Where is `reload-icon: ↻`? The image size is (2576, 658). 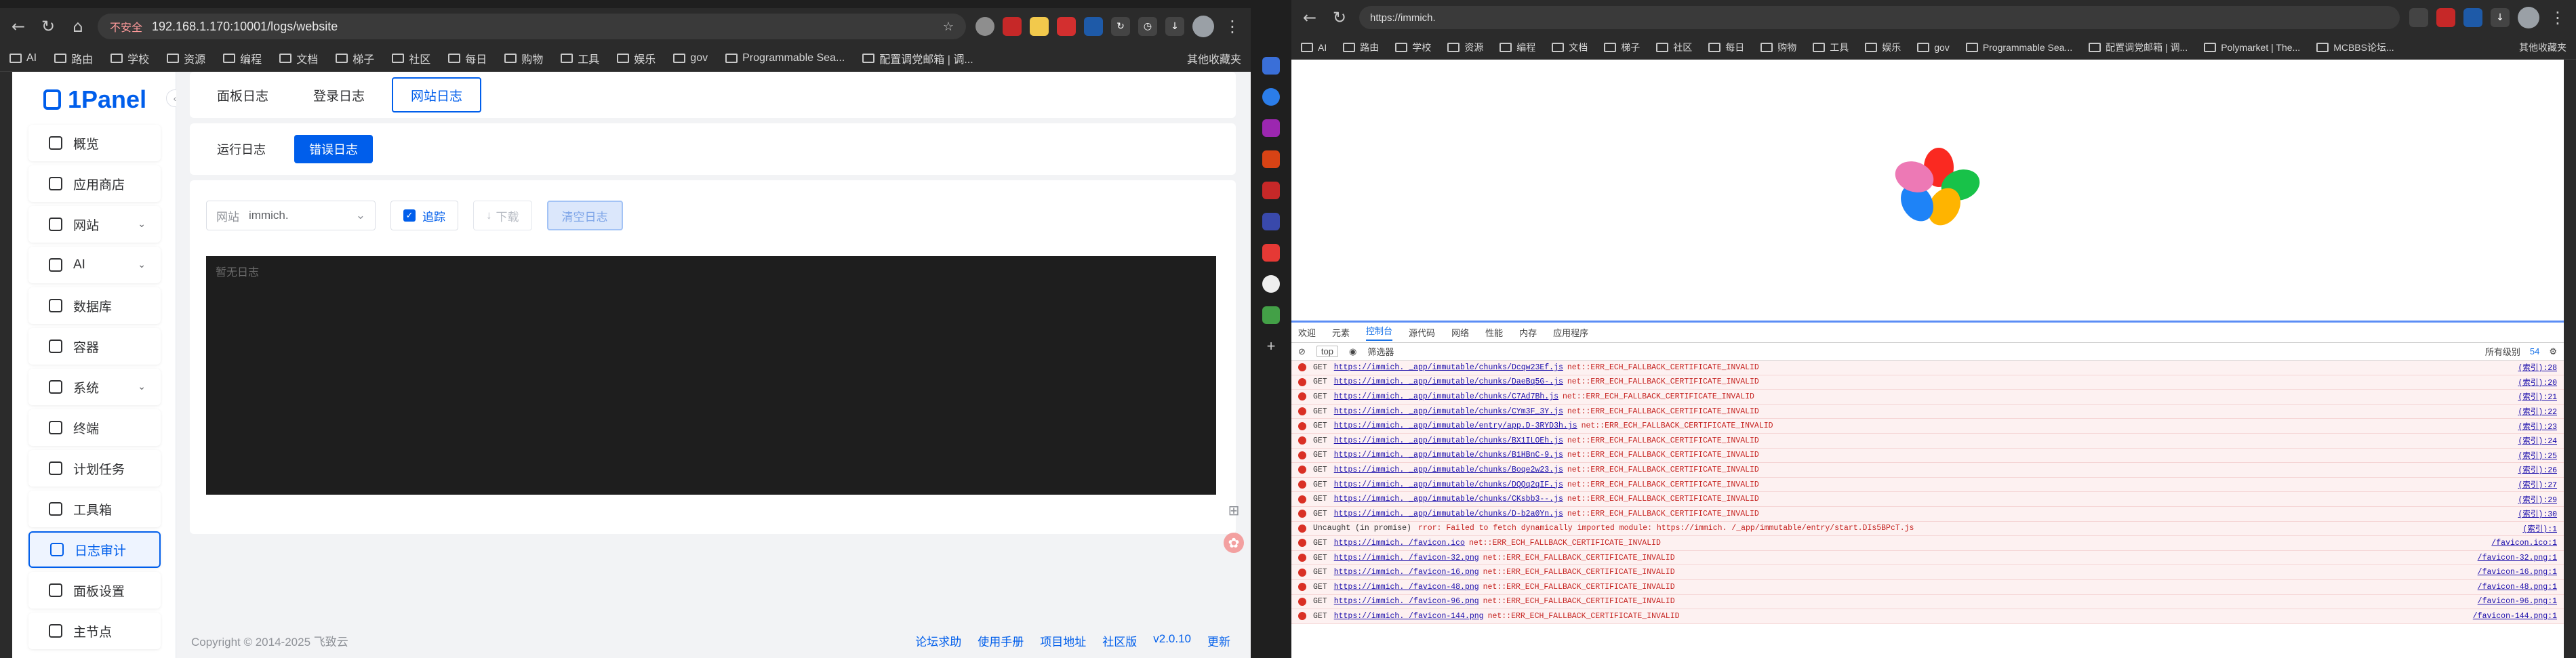 reload-icon: ↻ is located at coordinates (48, 26).